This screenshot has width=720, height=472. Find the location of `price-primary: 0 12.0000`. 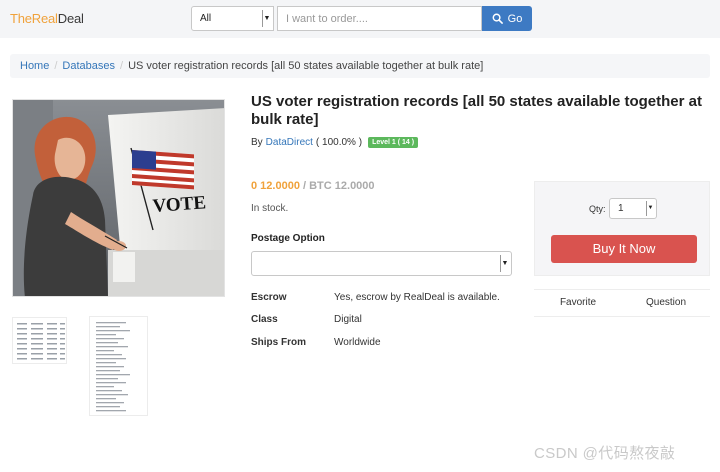

price-primary: 0 12.0000 is located at coordinates (275, 186).